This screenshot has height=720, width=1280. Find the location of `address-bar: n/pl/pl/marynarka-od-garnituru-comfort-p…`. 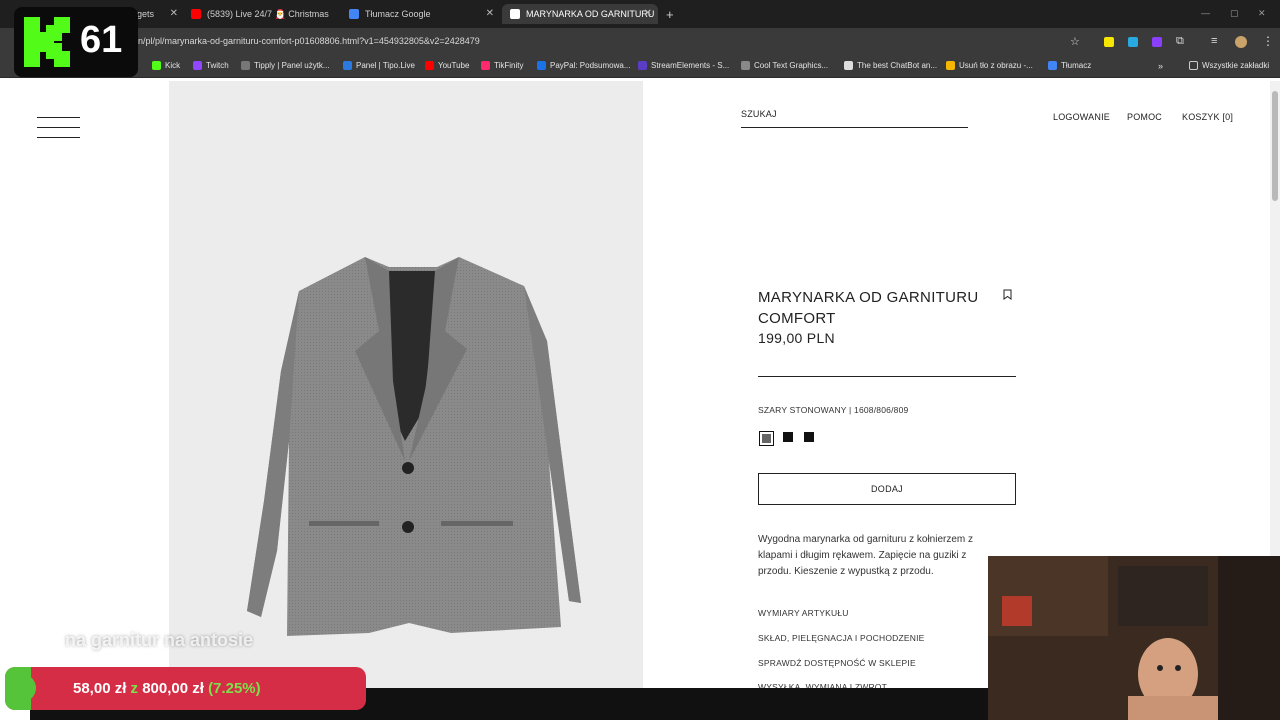

address-bar: n/pl/pl/marynarka-od-garnituru-comfort-p… is located at coordinates (640, 42).